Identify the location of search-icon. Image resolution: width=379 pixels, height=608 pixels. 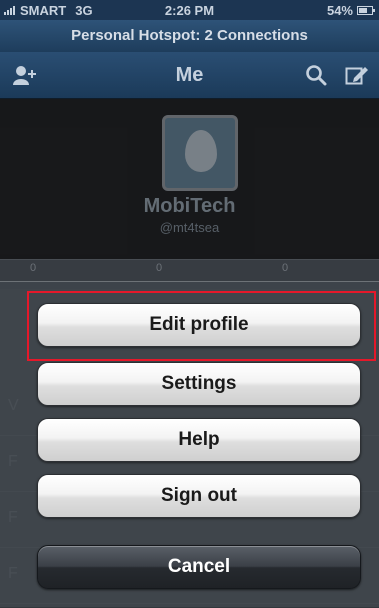
(316, 75).